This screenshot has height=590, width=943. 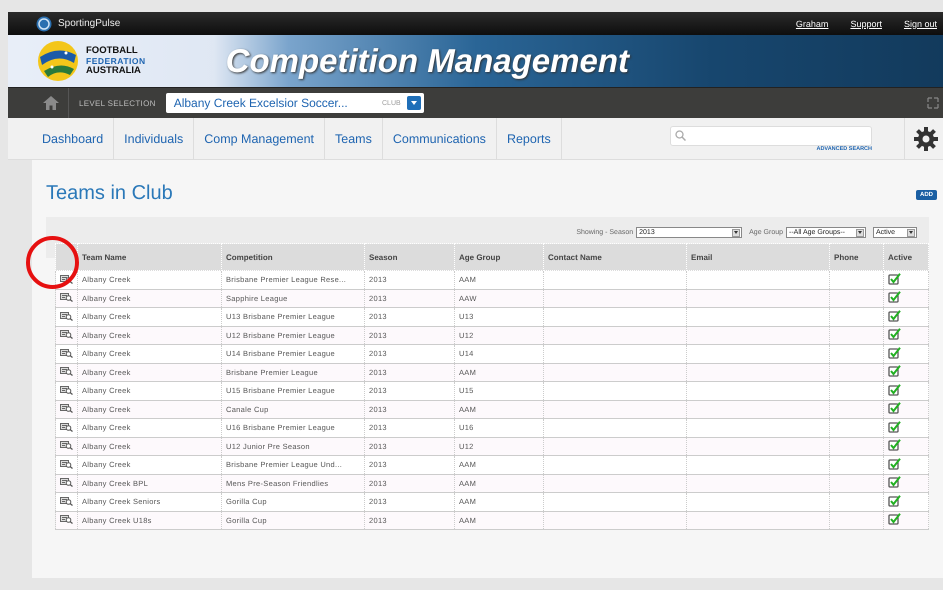 I want to click on column-header: Email, so click(x=758, y=257).